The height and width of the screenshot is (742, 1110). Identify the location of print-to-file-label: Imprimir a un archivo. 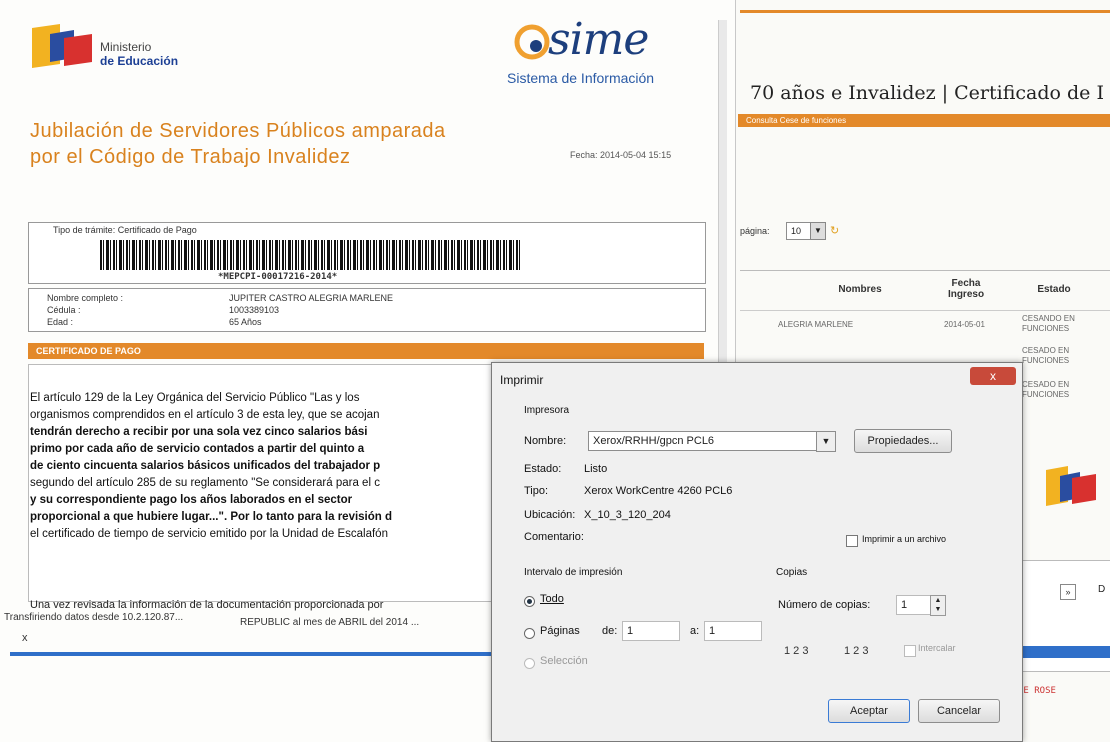
(904, 539).